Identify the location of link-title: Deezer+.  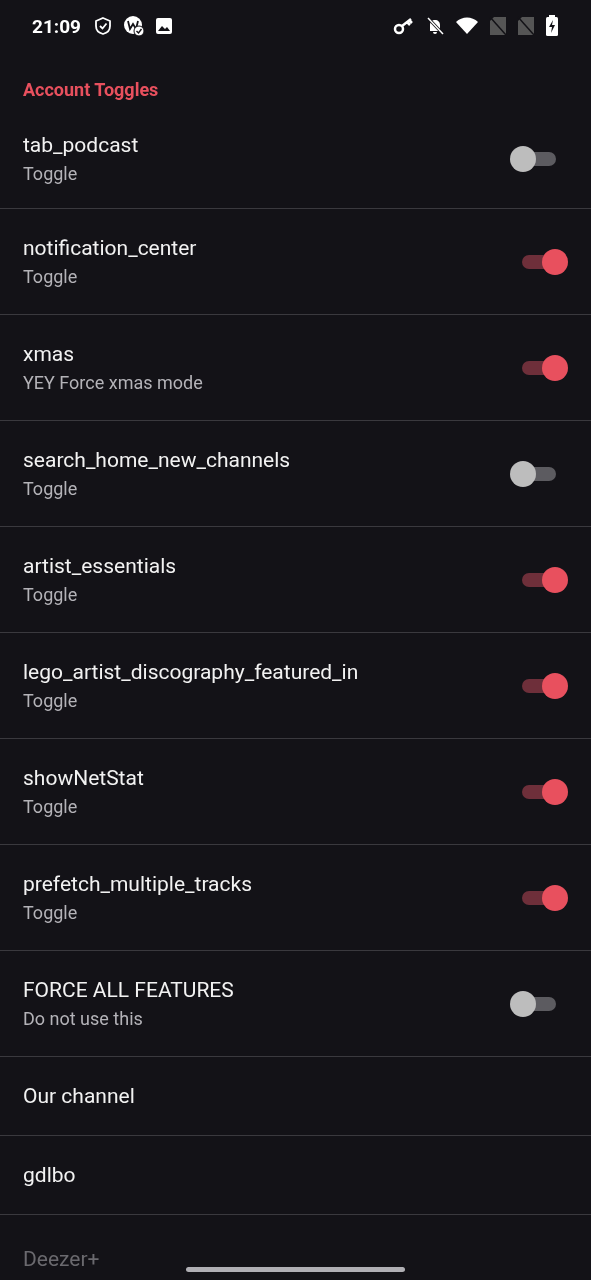
(61, 1258).